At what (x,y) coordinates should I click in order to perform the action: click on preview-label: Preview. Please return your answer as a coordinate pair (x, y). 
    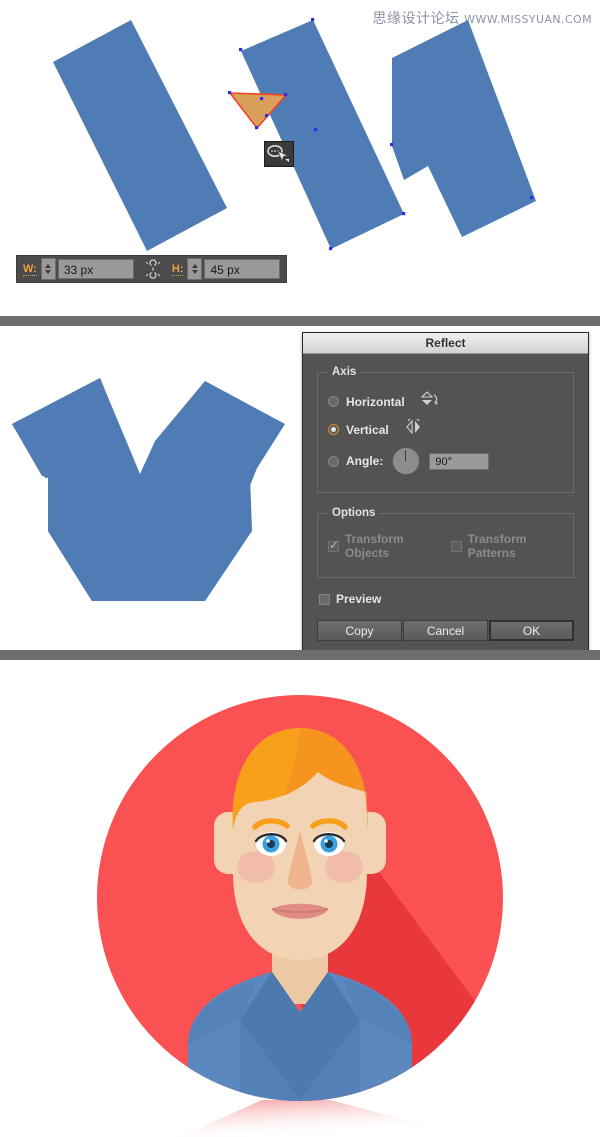
    Looking at the image, I should click on (359, 599).